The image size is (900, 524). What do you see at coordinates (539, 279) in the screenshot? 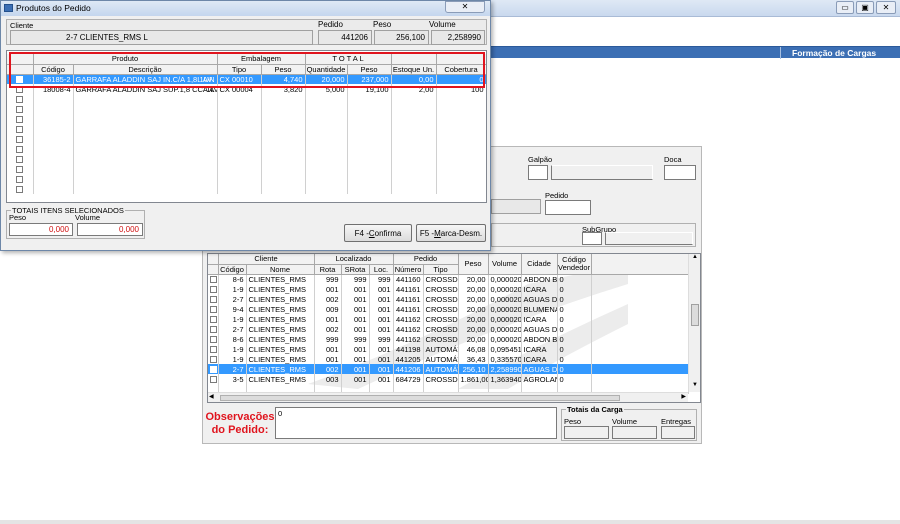
I see `cell-cidade: ABDON BAT` at bounding box center [539, 279].